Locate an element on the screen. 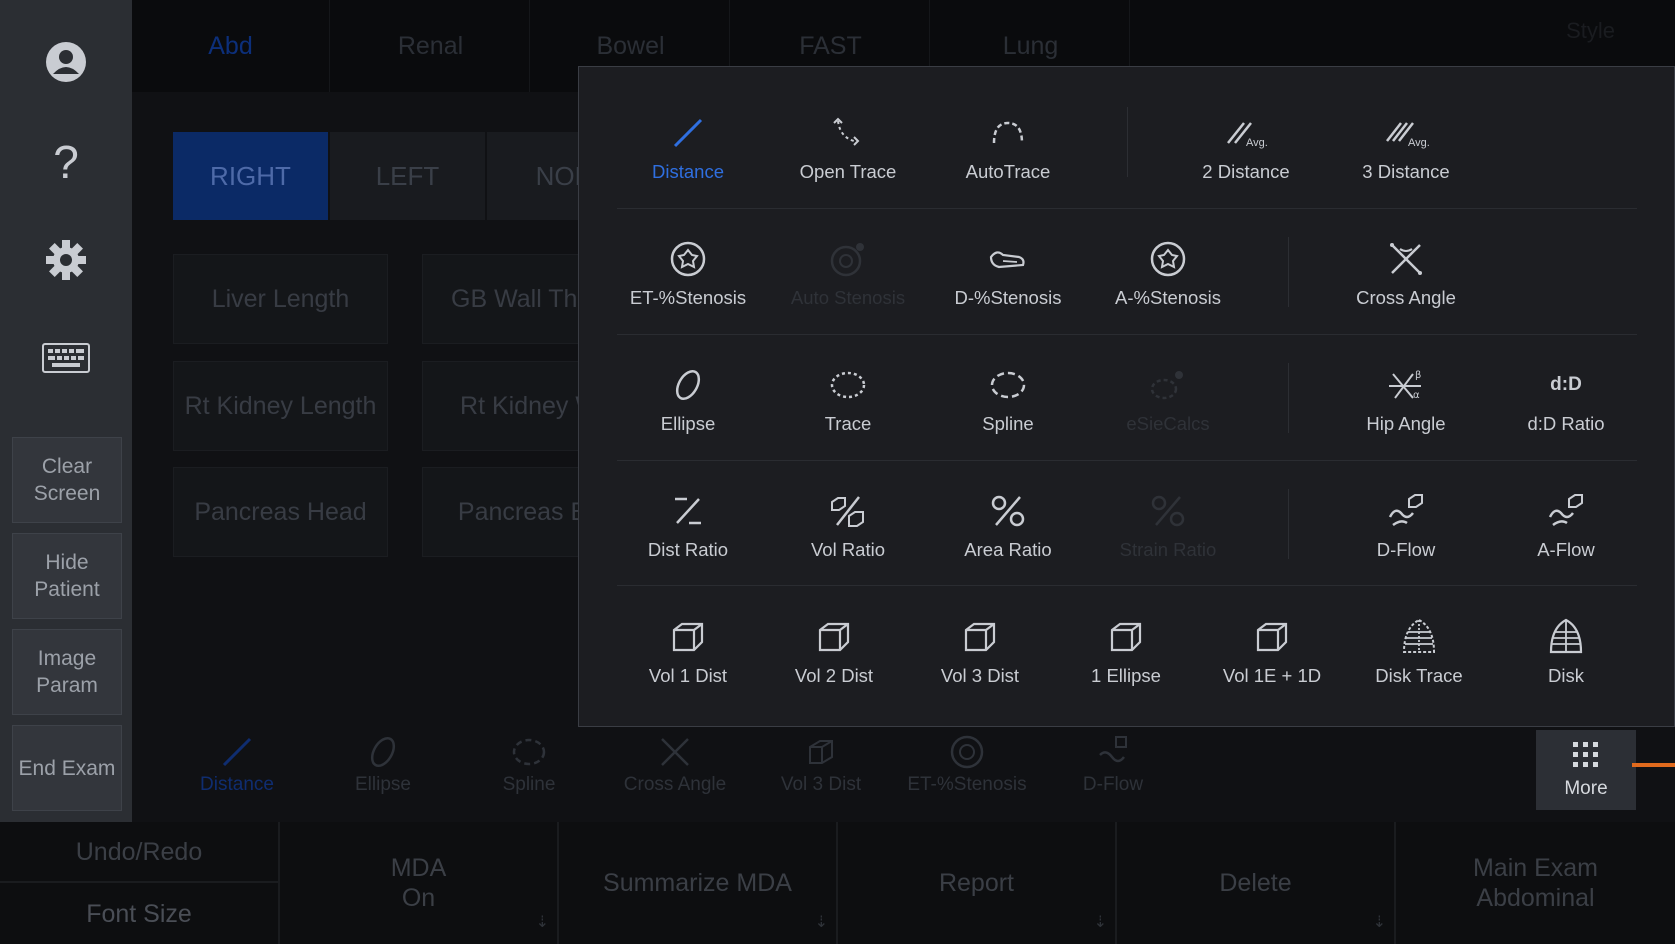 Image resolution: width=1675 pixels, height=944 pixels. tool-3-distance: Avg. 3 Distance is located at coordinates (1406, 161).